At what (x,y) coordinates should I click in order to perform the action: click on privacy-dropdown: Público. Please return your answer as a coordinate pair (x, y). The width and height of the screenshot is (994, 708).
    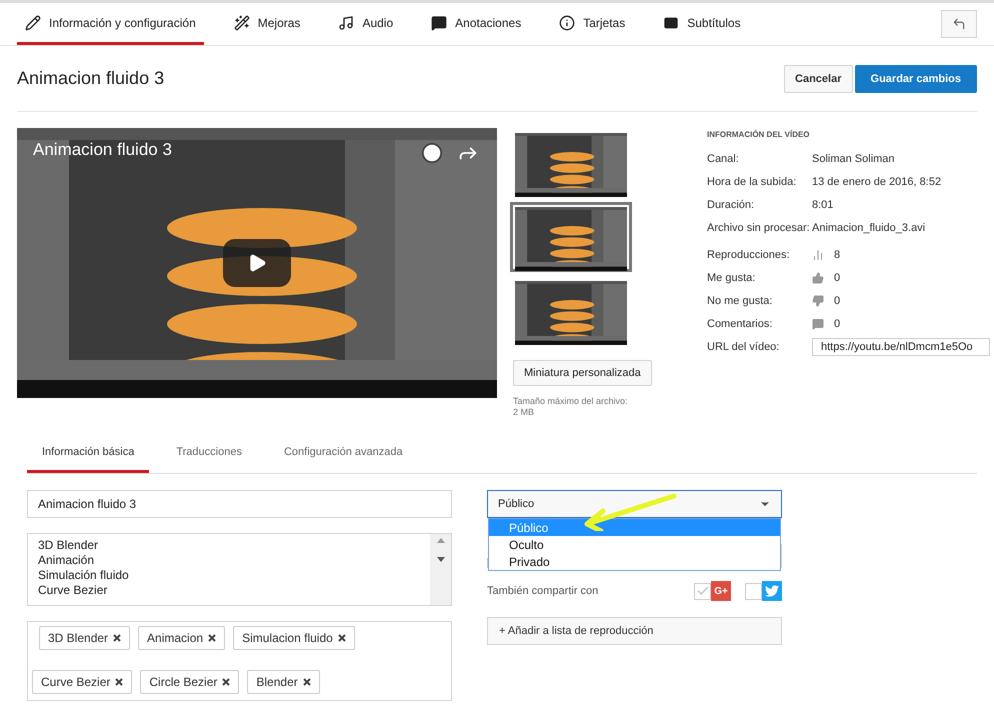
    Looking at the image, I should click on (634, 504).